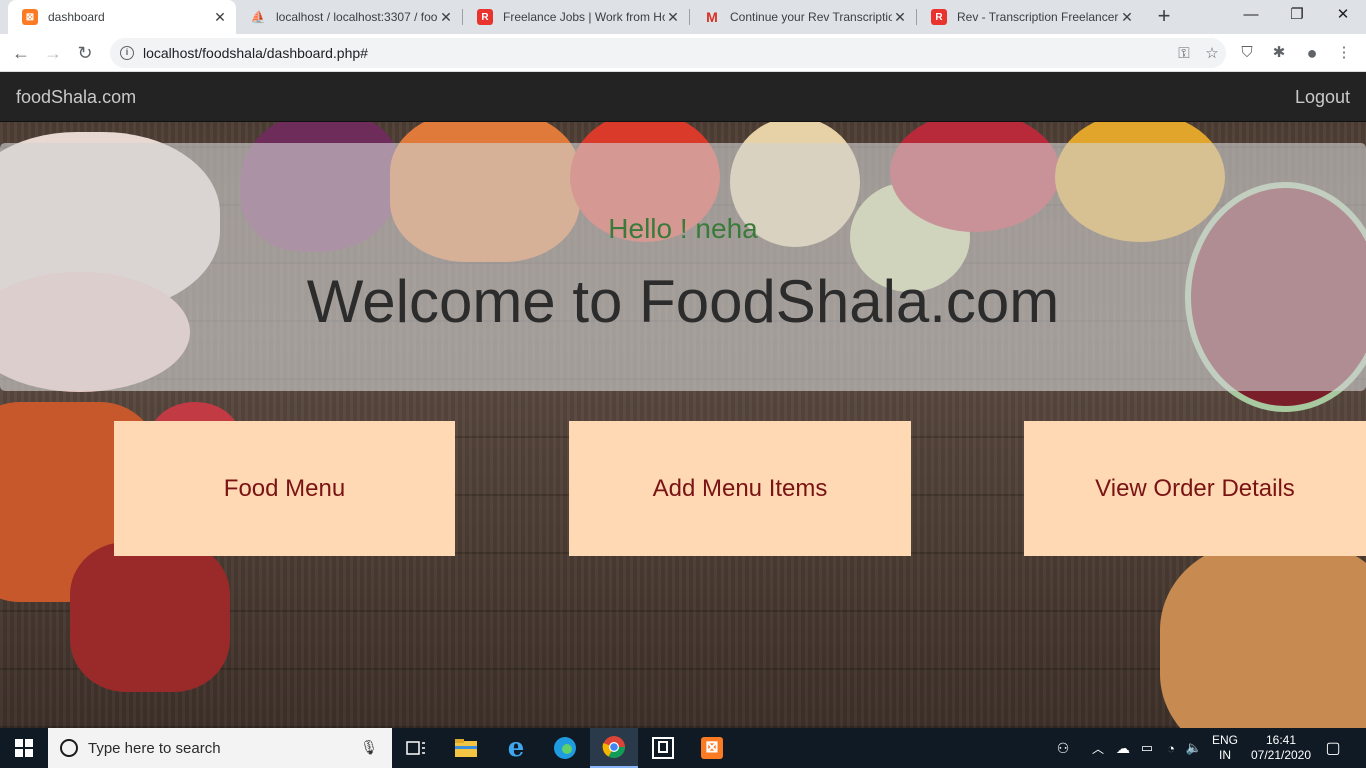 This screenshot has width=1366, height=768. What do you see at coordinates (1263, 635) in the screenshot?
I see `bread-decoration` at bounding box center [1263, 635].